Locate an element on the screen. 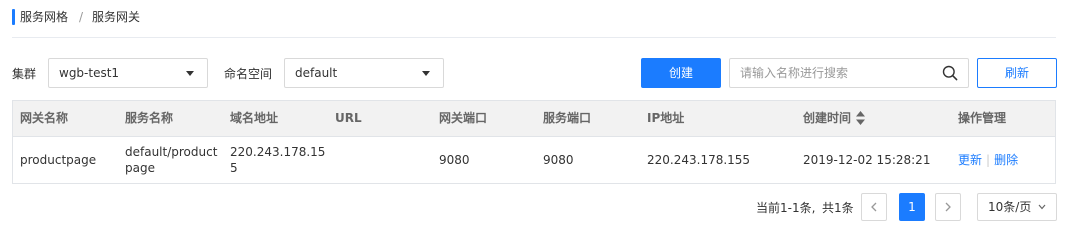 This screenshot has height=240, width=1067. create-button: 创建 is located at coordinates (681, 73).